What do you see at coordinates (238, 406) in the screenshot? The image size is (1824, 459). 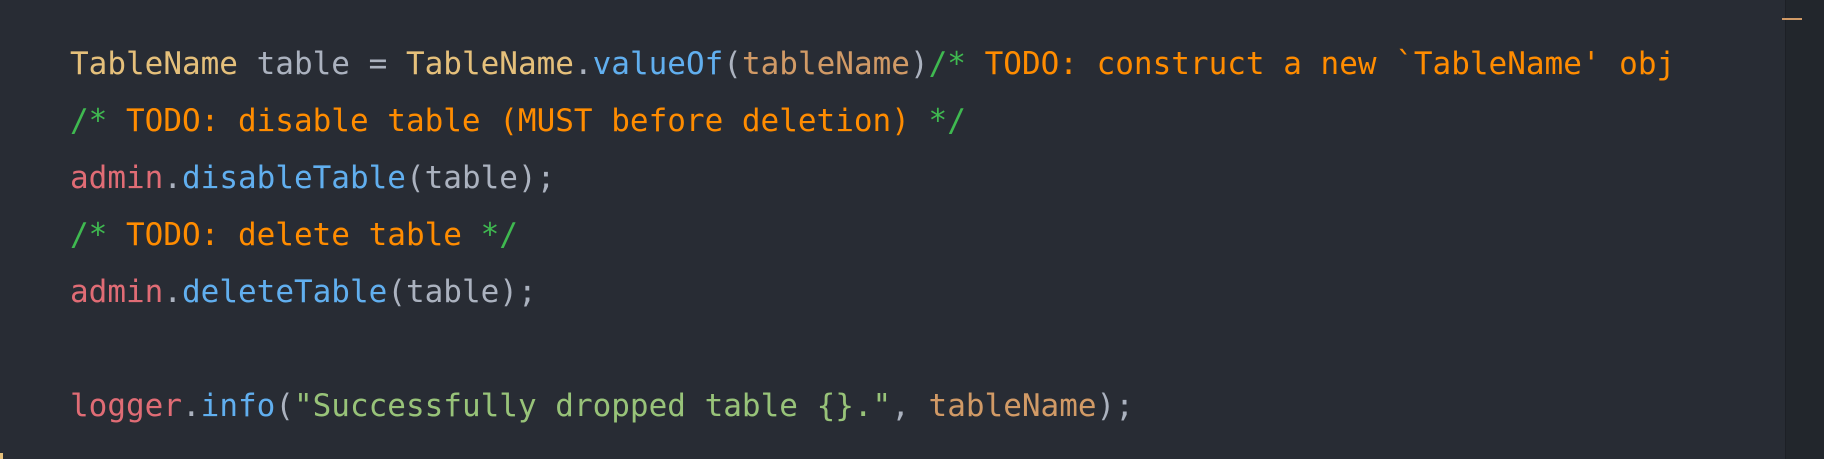 I see `method-token: info` at bounding box center [238, 406].